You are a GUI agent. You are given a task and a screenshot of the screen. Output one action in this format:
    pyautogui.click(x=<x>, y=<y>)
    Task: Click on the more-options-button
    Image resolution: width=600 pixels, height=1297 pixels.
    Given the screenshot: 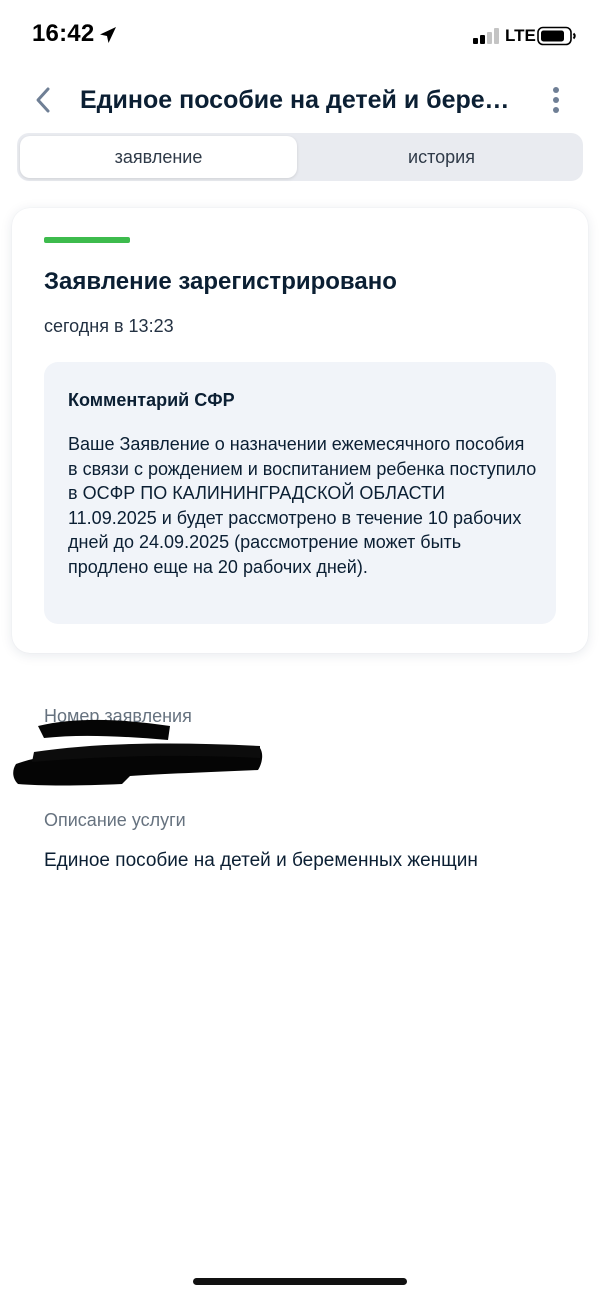 What is the action you would take?
    pyautogui.click(x=556, y=100)
    